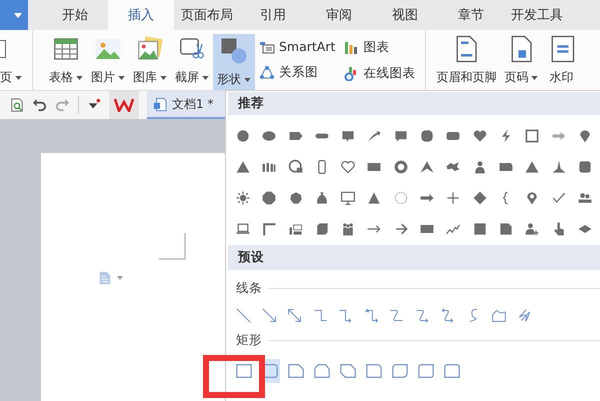  Describe the element at coordinates (371, 315) in the screenshot. I see `elbow-double-arrow-icon` at that location.